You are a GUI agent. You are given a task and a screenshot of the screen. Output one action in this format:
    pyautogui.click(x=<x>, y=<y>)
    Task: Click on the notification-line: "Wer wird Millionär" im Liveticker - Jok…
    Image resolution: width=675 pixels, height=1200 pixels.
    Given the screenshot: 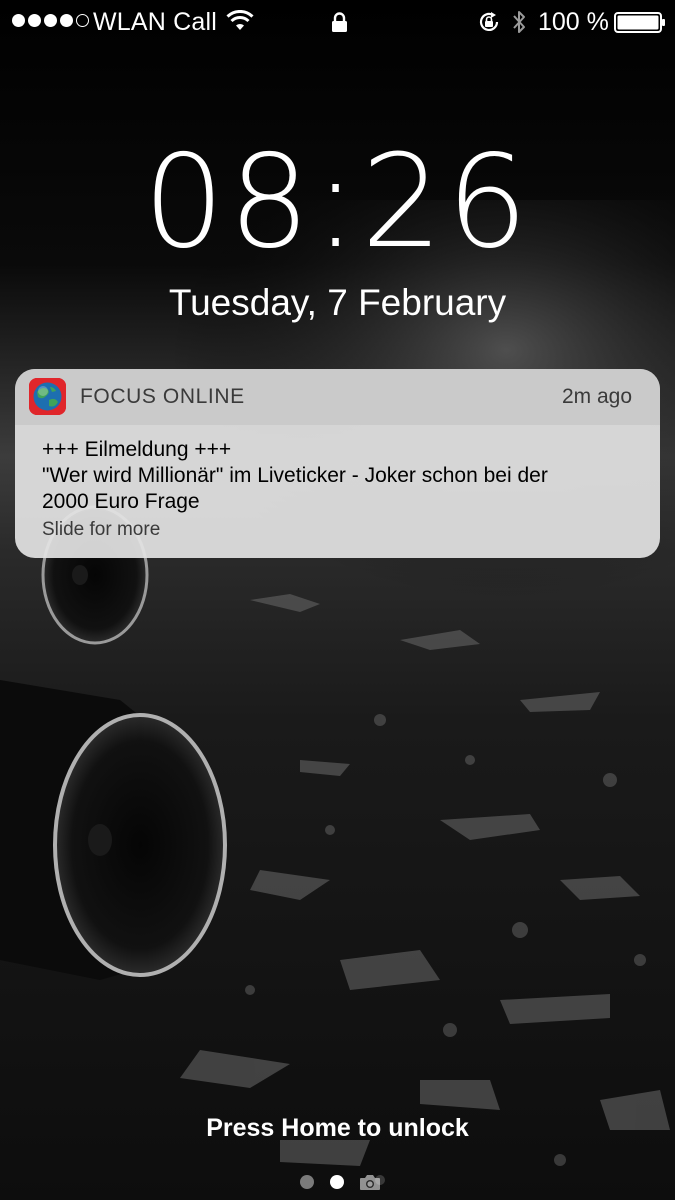 What is the action you would take?
    pyautogui.click(x=295, y=475)
    